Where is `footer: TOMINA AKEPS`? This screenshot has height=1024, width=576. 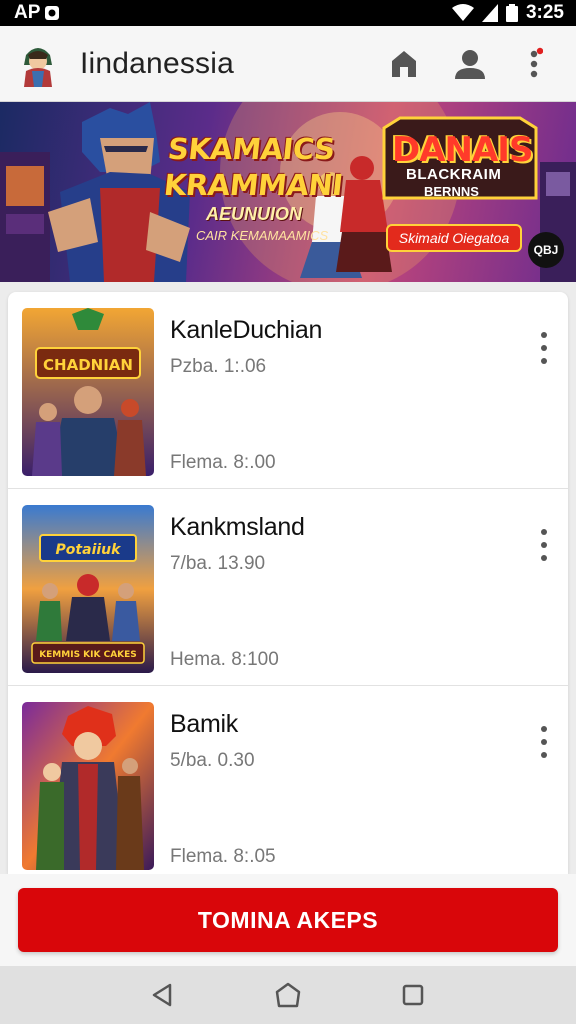 footer: TOMINA AKEPS is located at coordinates (288, 920).